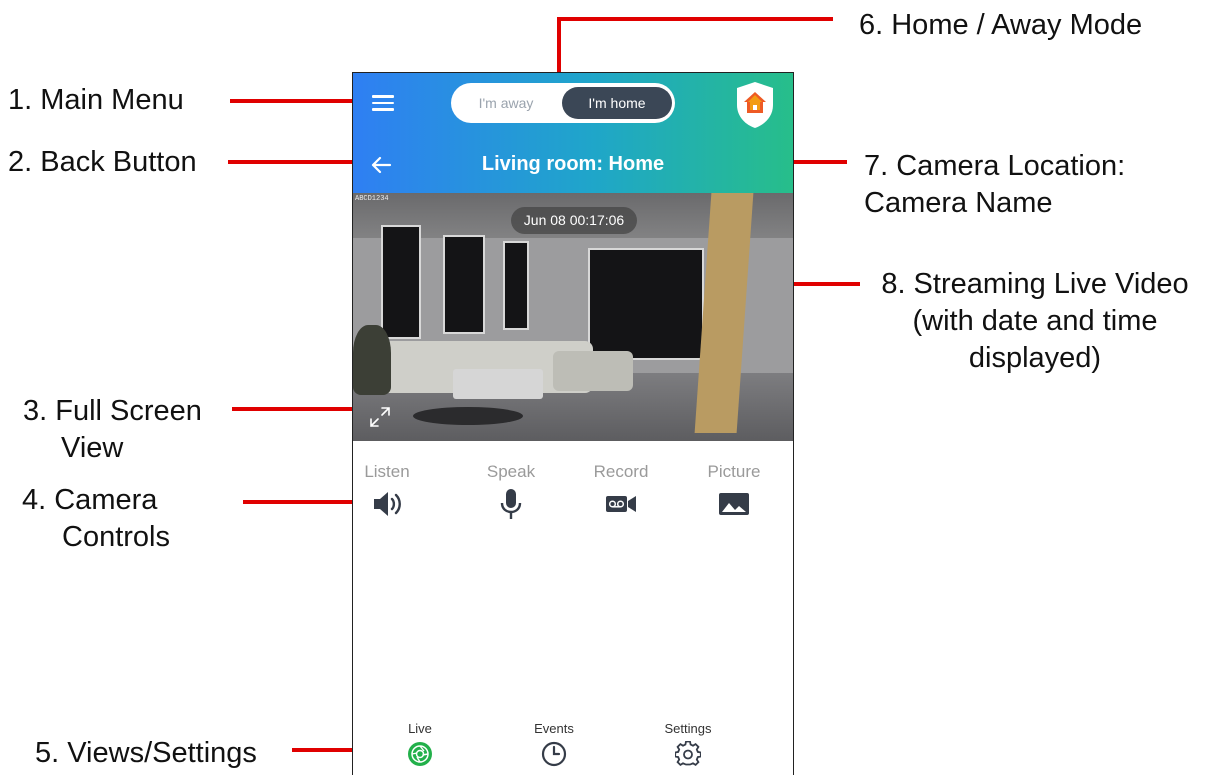 The height and width of the screenshot is (775, 1213). I want to click on video-record-icon, so click(621, 504).